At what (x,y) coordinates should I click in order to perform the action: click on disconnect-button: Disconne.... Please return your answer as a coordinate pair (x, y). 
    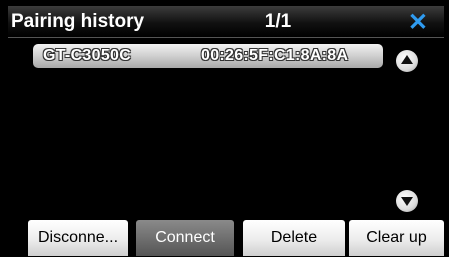
    Looking at the image, I should click on (78, 238).